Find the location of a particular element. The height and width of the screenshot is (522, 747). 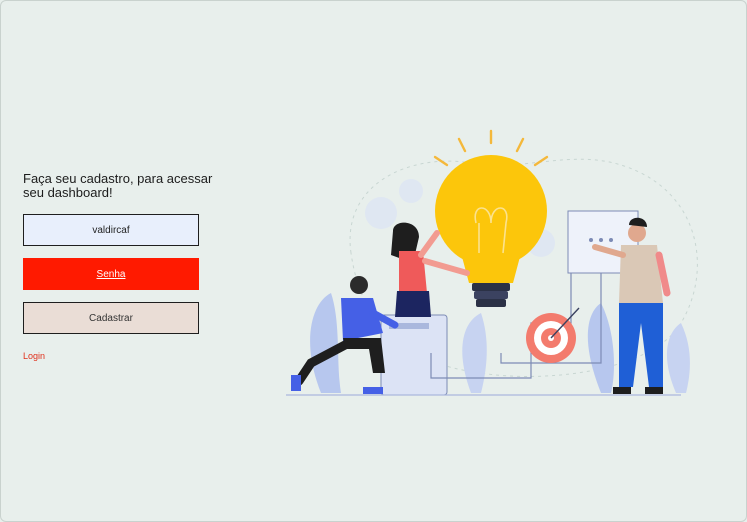

signup-button: Cadastrar is located at coordinates (111, 318).